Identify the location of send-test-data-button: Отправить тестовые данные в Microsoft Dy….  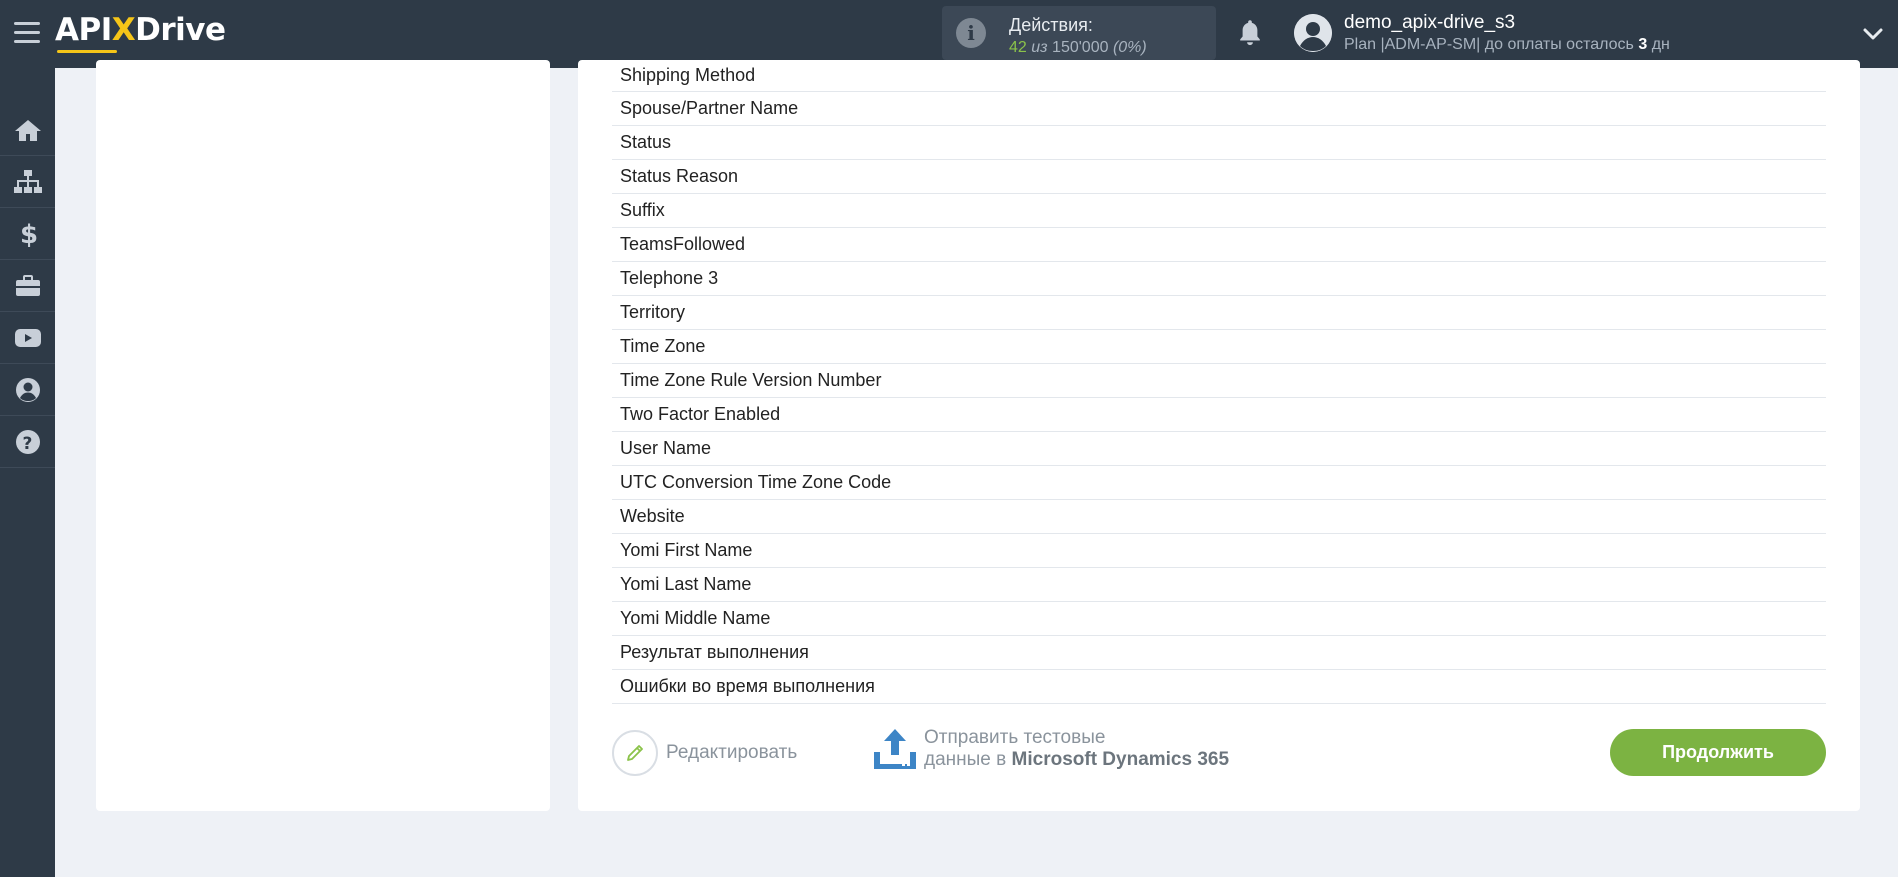
(1050, 749).